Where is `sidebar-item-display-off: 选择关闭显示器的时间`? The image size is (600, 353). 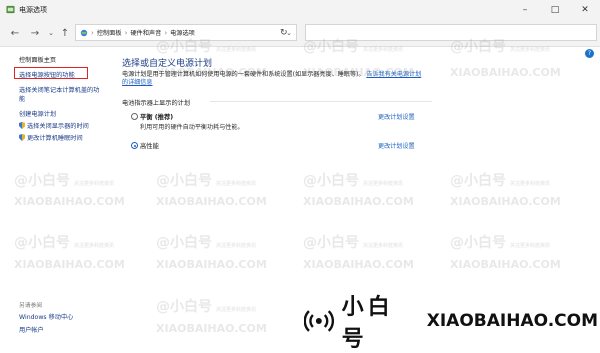 sidebar-item-display-off: 选择关闭显示器的时间 is located at coordinates (54, 125).